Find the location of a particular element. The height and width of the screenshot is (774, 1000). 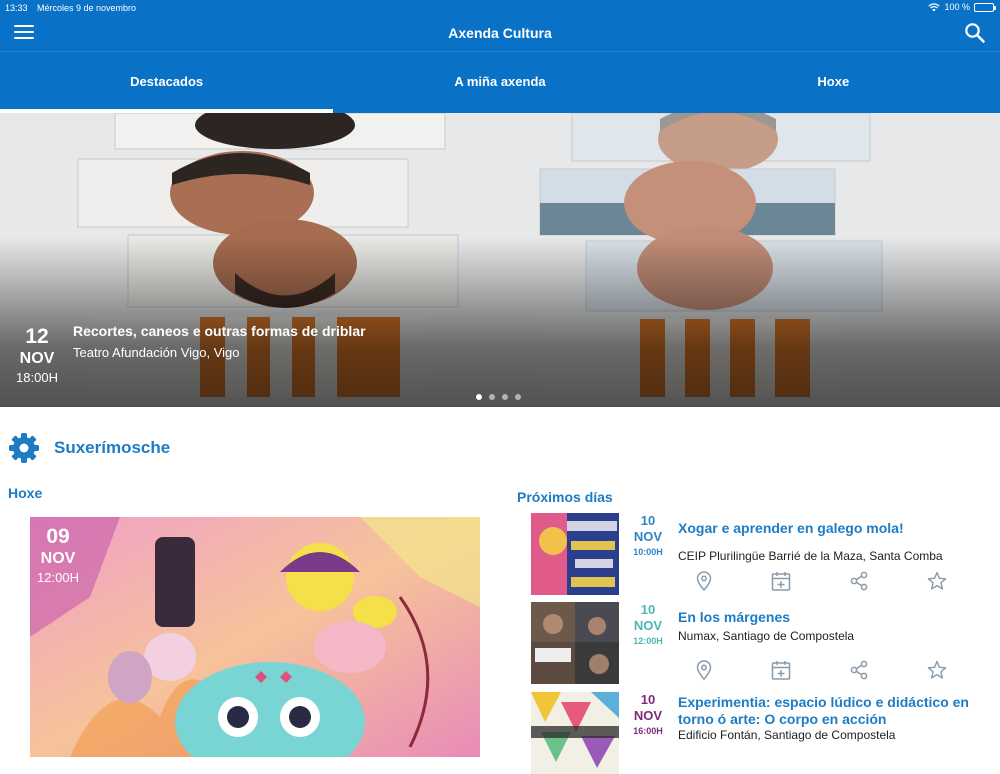

featured-date: 12 NOV 18:00H is located at coordinates (37, 356).